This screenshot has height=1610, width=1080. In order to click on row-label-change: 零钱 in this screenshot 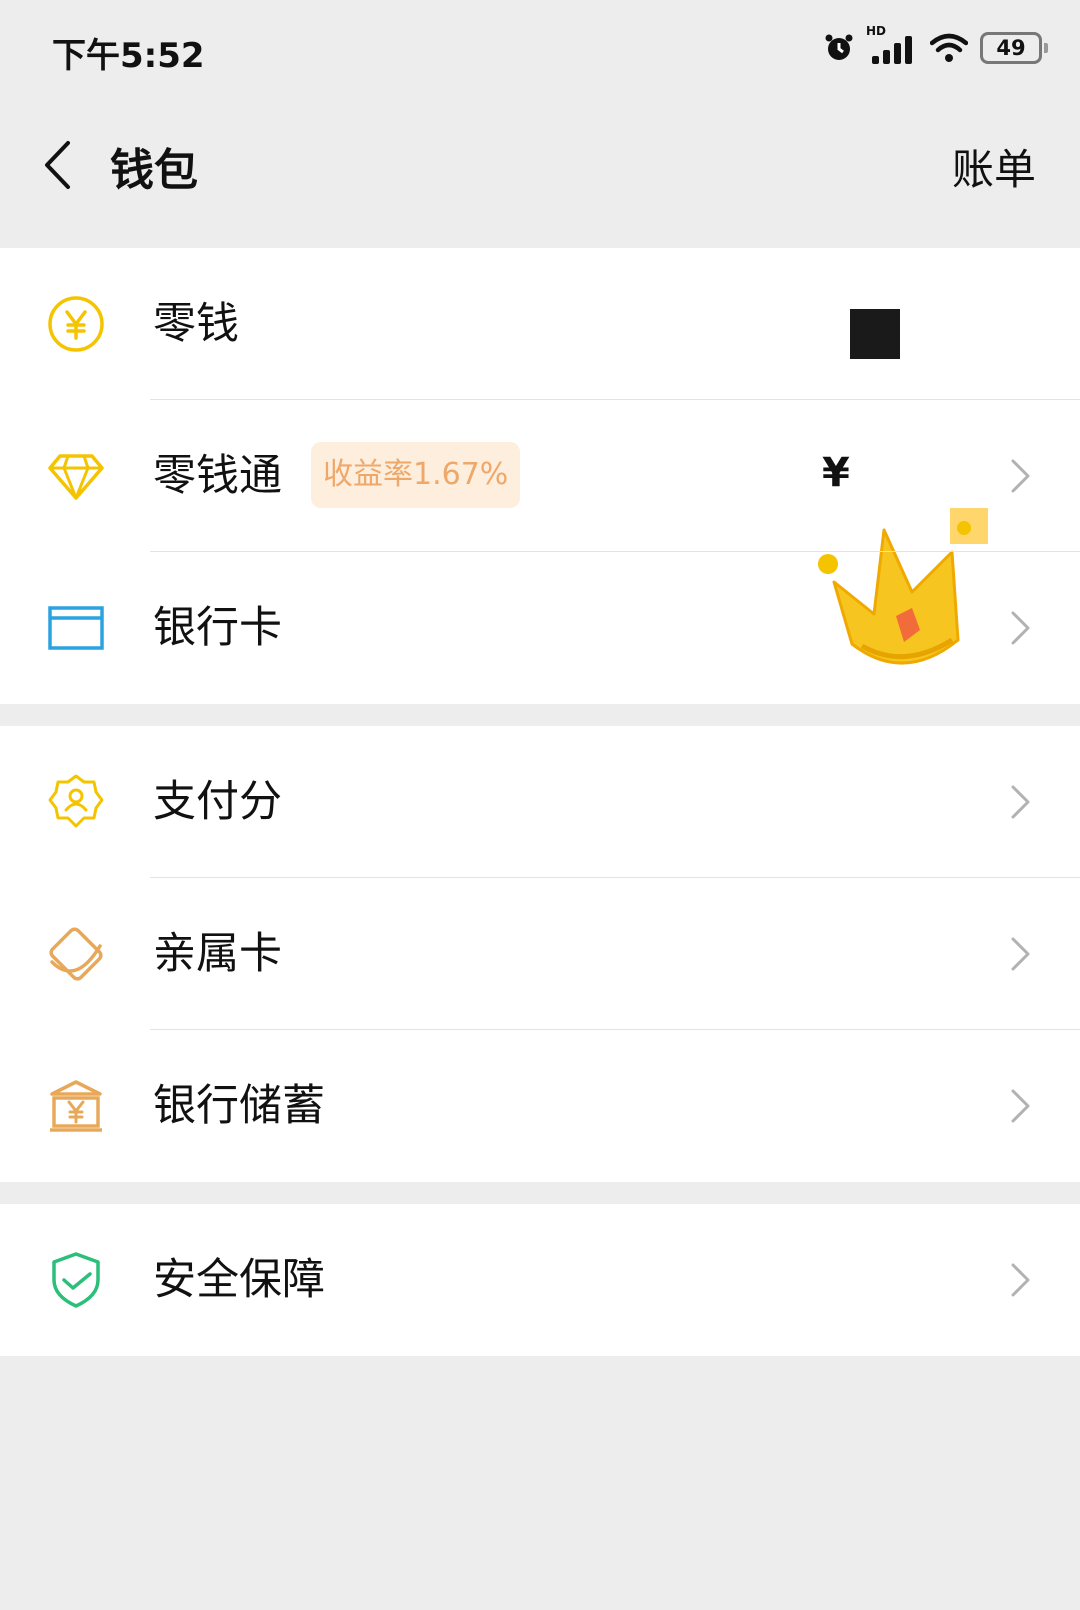, I will do `click(196, 324)`.